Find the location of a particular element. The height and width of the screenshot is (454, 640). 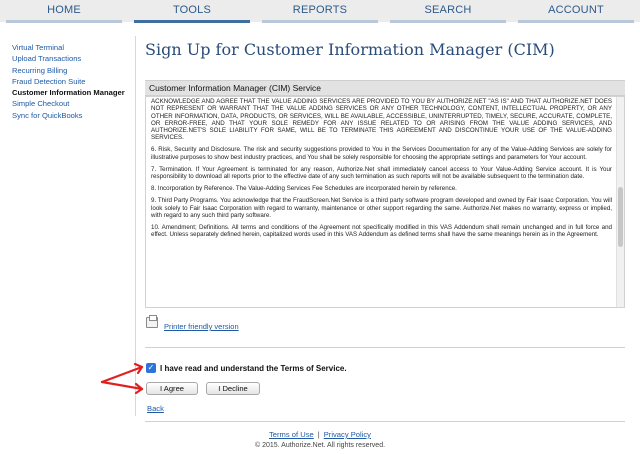

tab-search: SEARCH is located at coordinates (448, 11).